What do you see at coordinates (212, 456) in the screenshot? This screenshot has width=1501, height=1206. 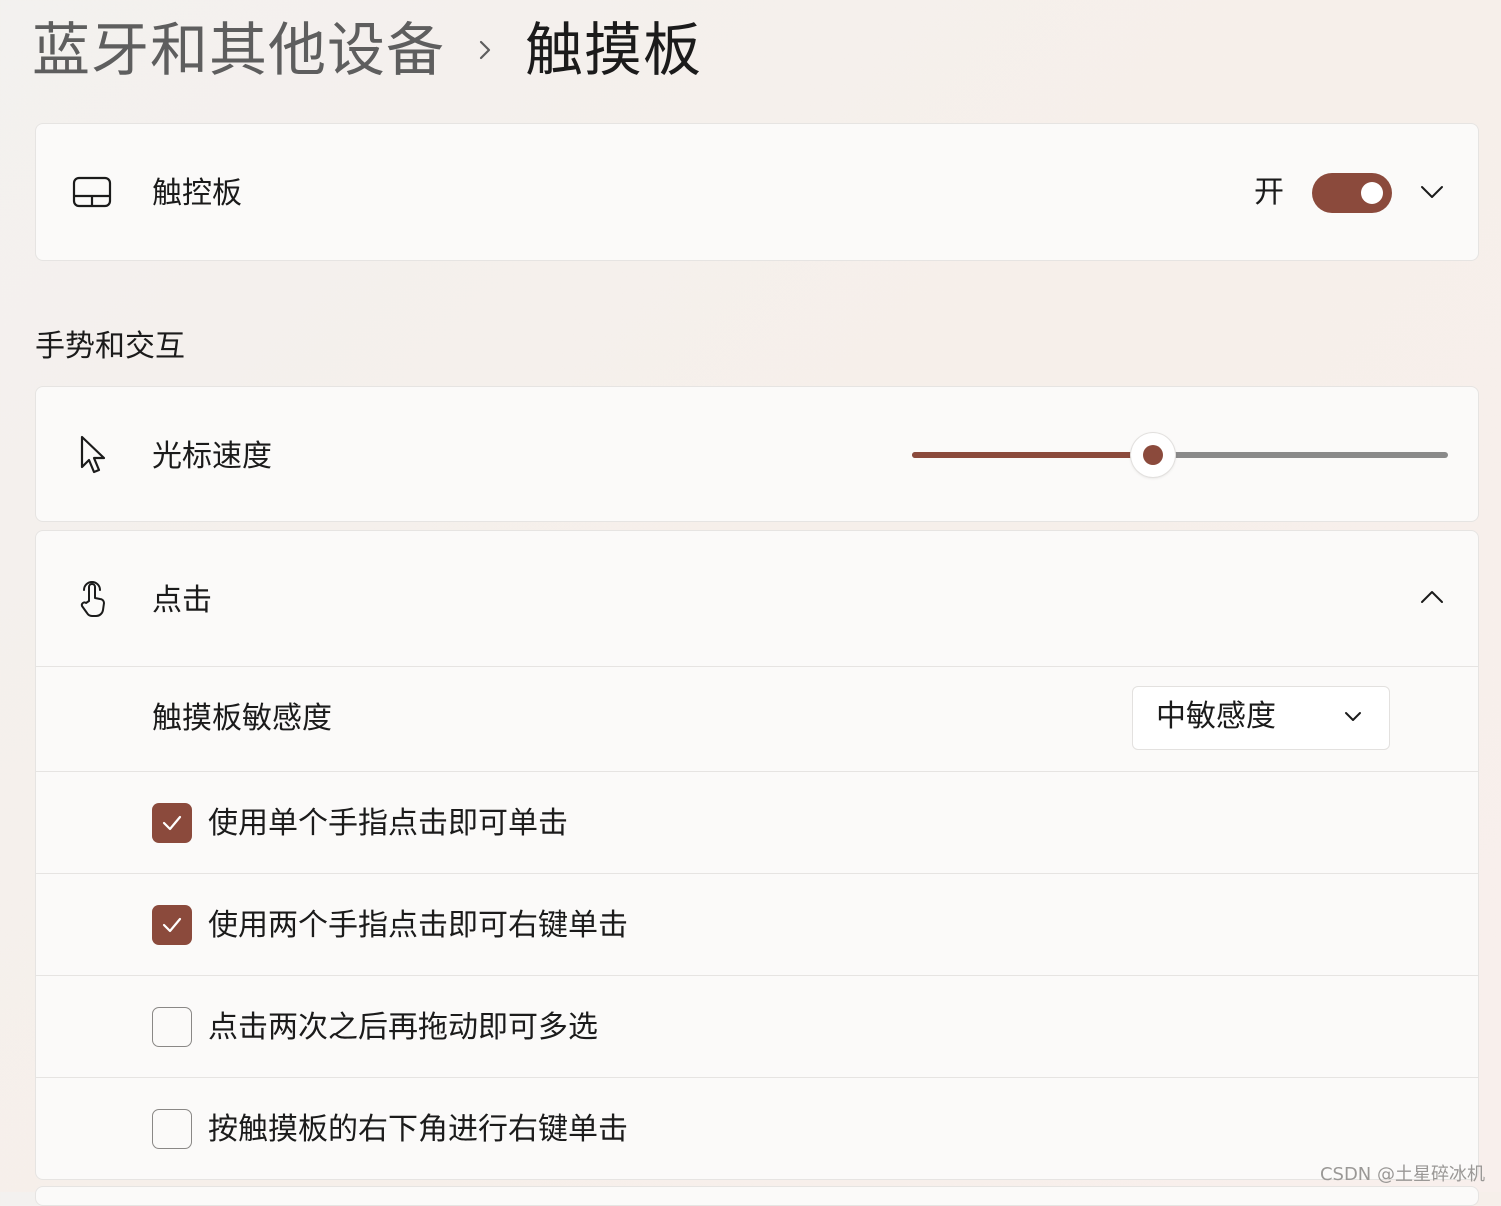 I see `cursor-speed-label: 光标速度` at bounding box center [212, 456].